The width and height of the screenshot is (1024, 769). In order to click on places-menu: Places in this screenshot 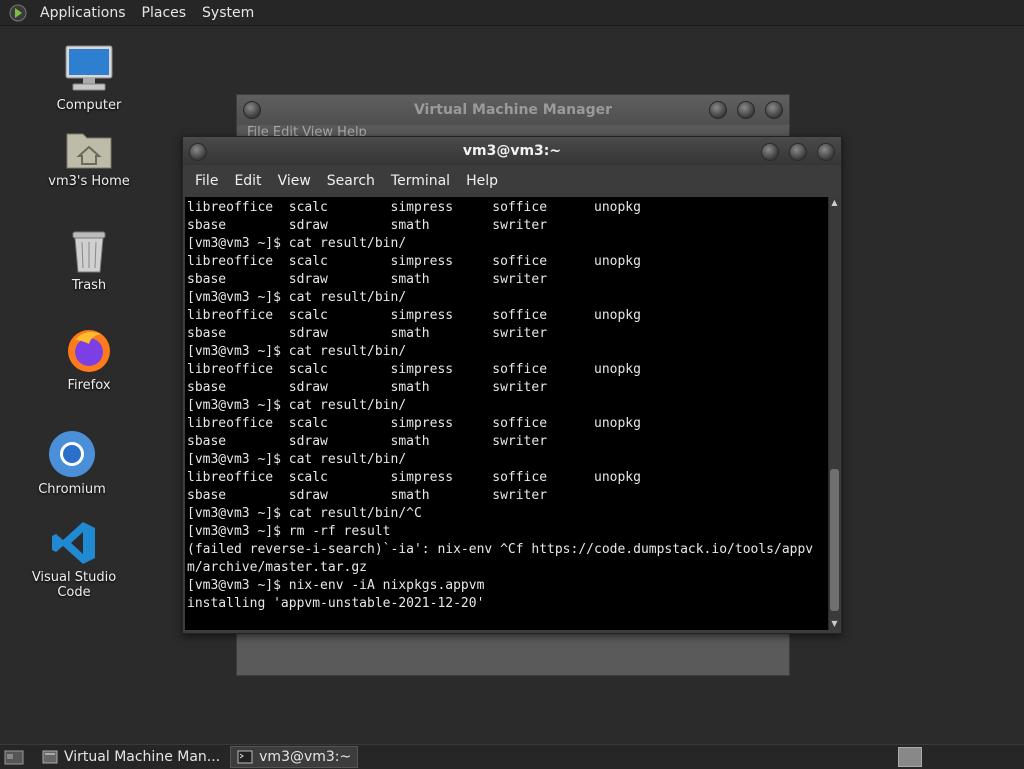, I will do `click(164, 13)`.